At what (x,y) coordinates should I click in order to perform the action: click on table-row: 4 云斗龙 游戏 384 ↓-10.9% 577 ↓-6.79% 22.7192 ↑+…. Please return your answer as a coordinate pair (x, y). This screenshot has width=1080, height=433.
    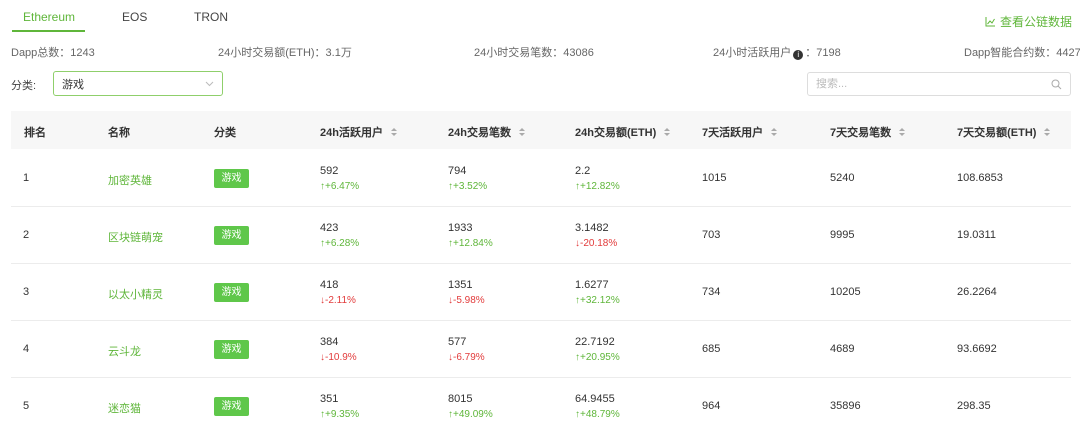
    Looking at the image, I should click on (541, 349).